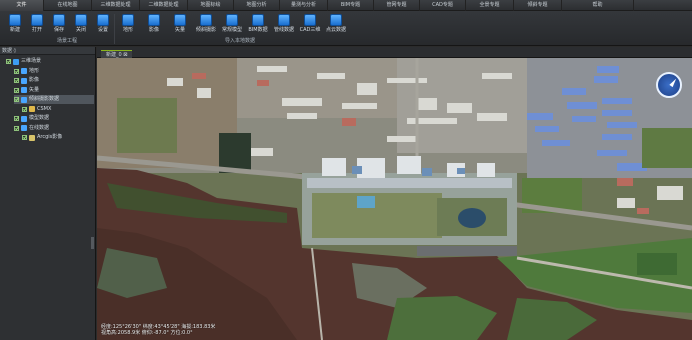 The height and width of the screenshot is (340, 692). Describe the element at coordinates (102, 30) in the screenshot. I see `ribbon-button-label: 设置` at that location.